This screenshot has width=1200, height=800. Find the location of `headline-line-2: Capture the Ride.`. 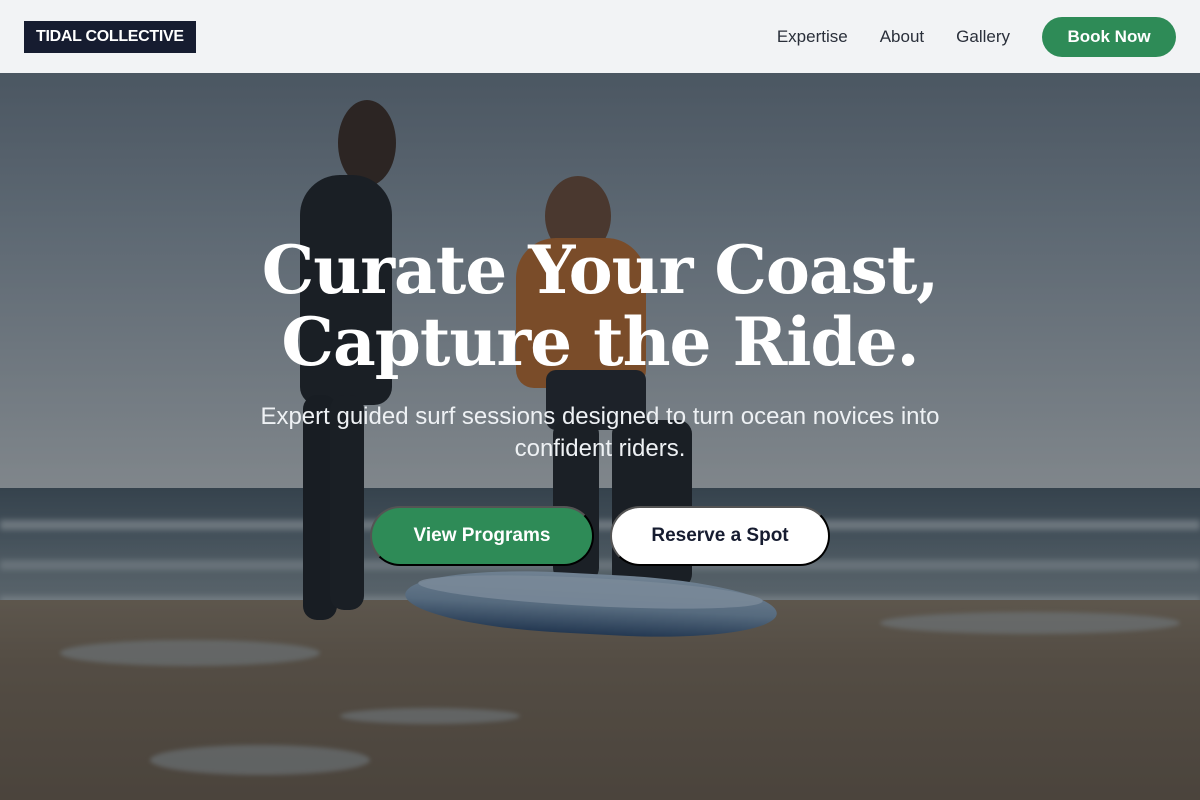

headline-line-2: Capture the Ride. is located at coordinates (600, 342).